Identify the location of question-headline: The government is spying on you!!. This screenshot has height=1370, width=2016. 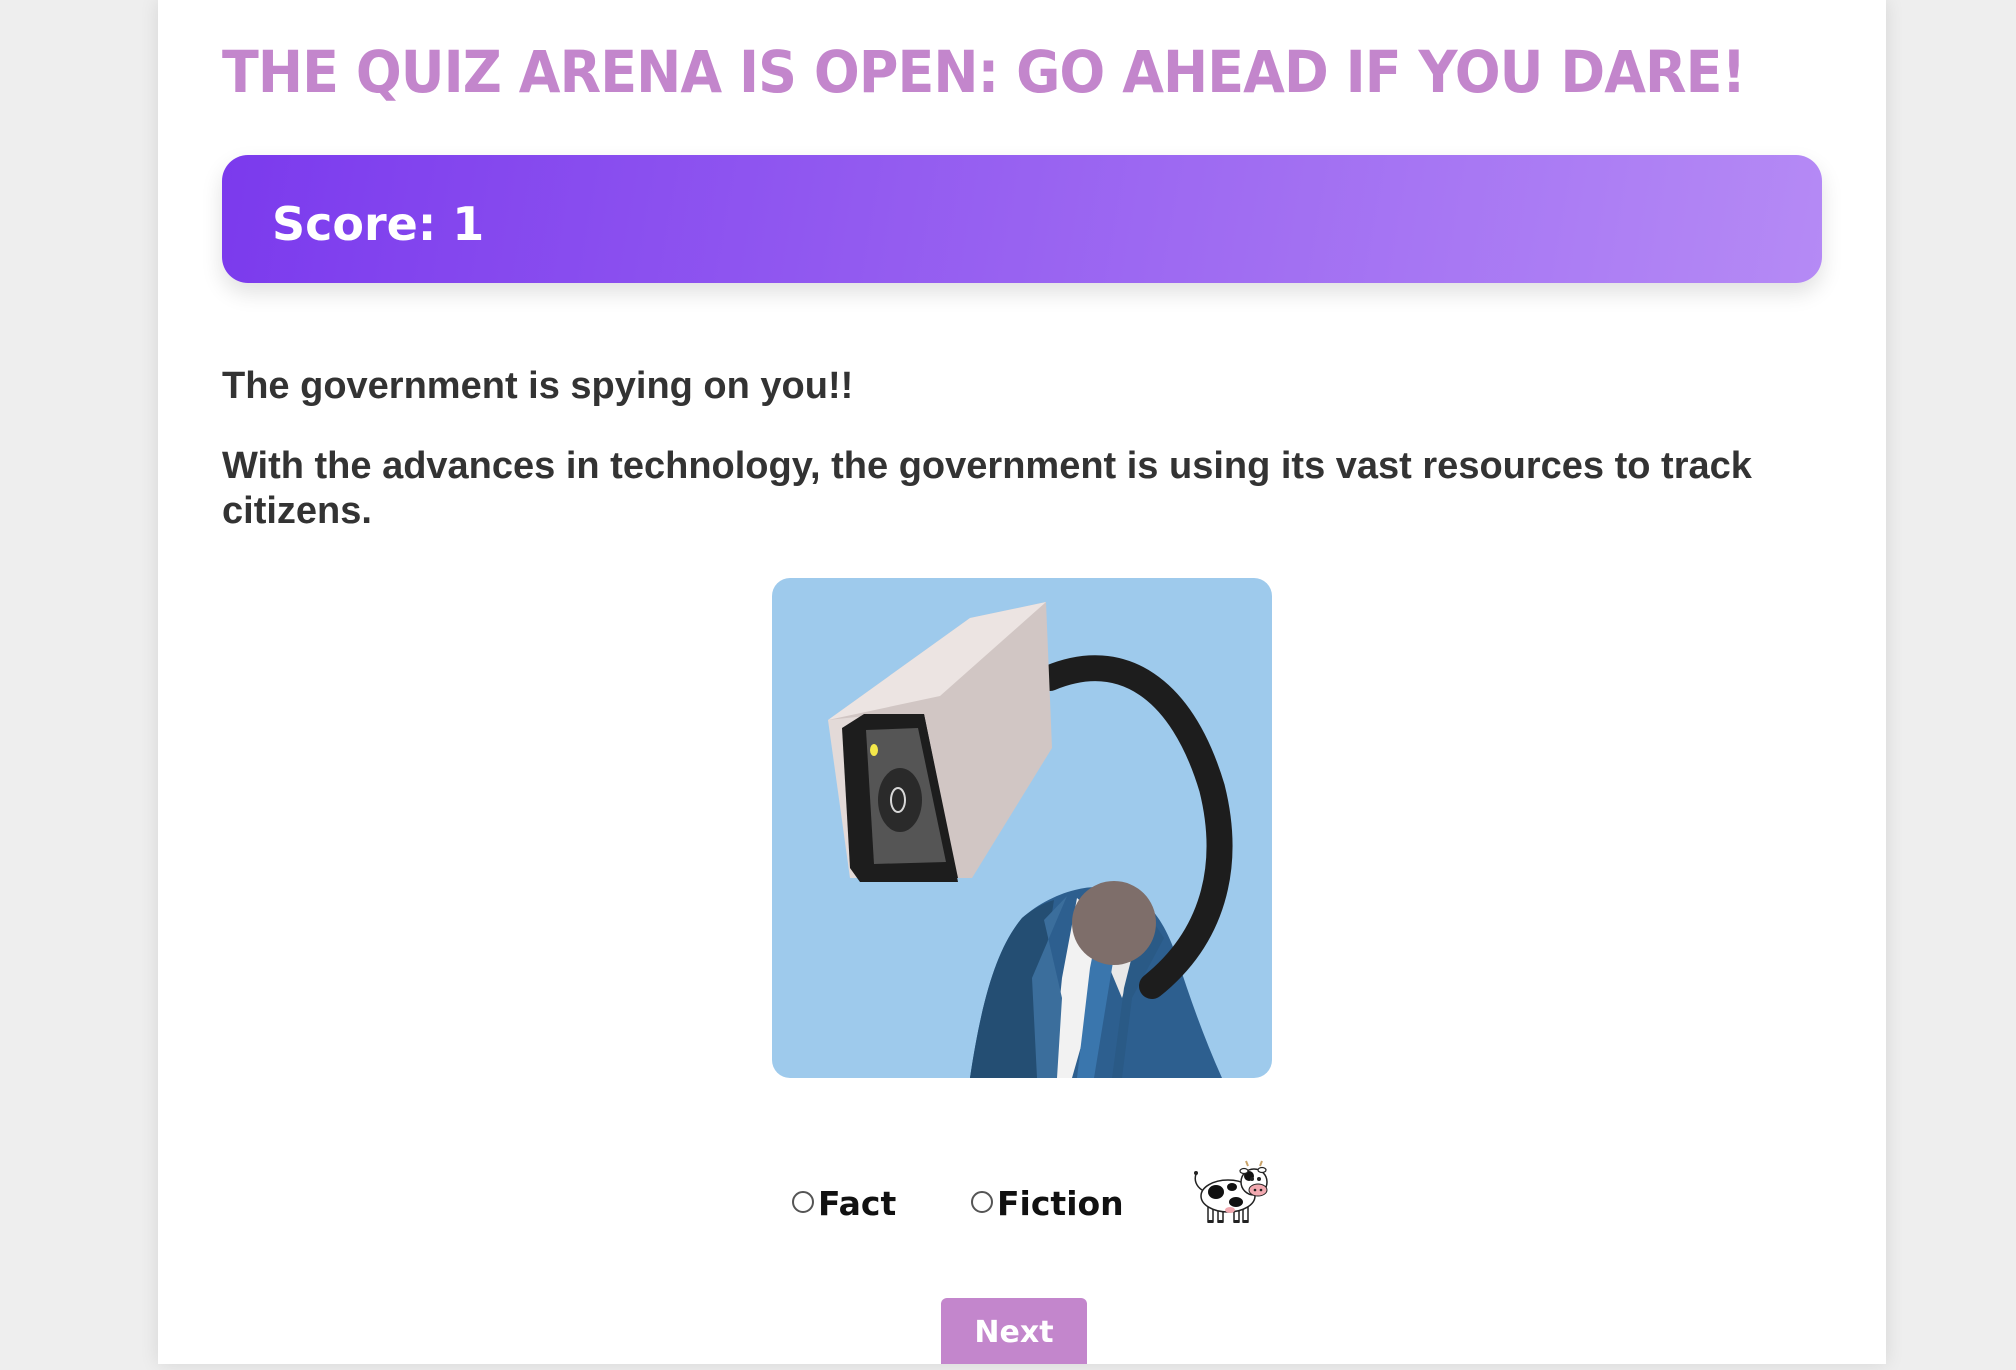
(538, 386).